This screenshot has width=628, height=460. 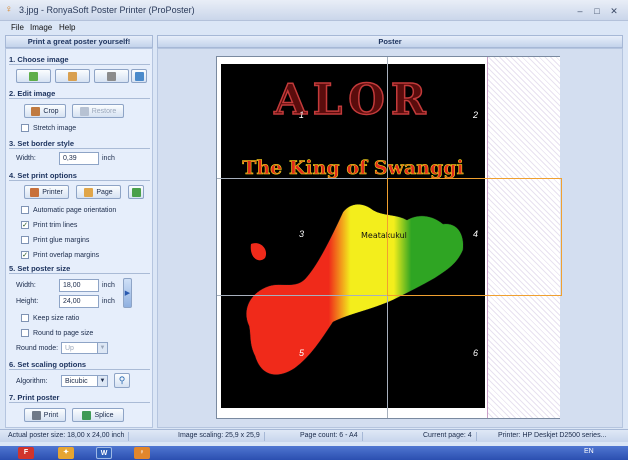 I want to click on auto-orientation-box, so click(x=25, y=210).